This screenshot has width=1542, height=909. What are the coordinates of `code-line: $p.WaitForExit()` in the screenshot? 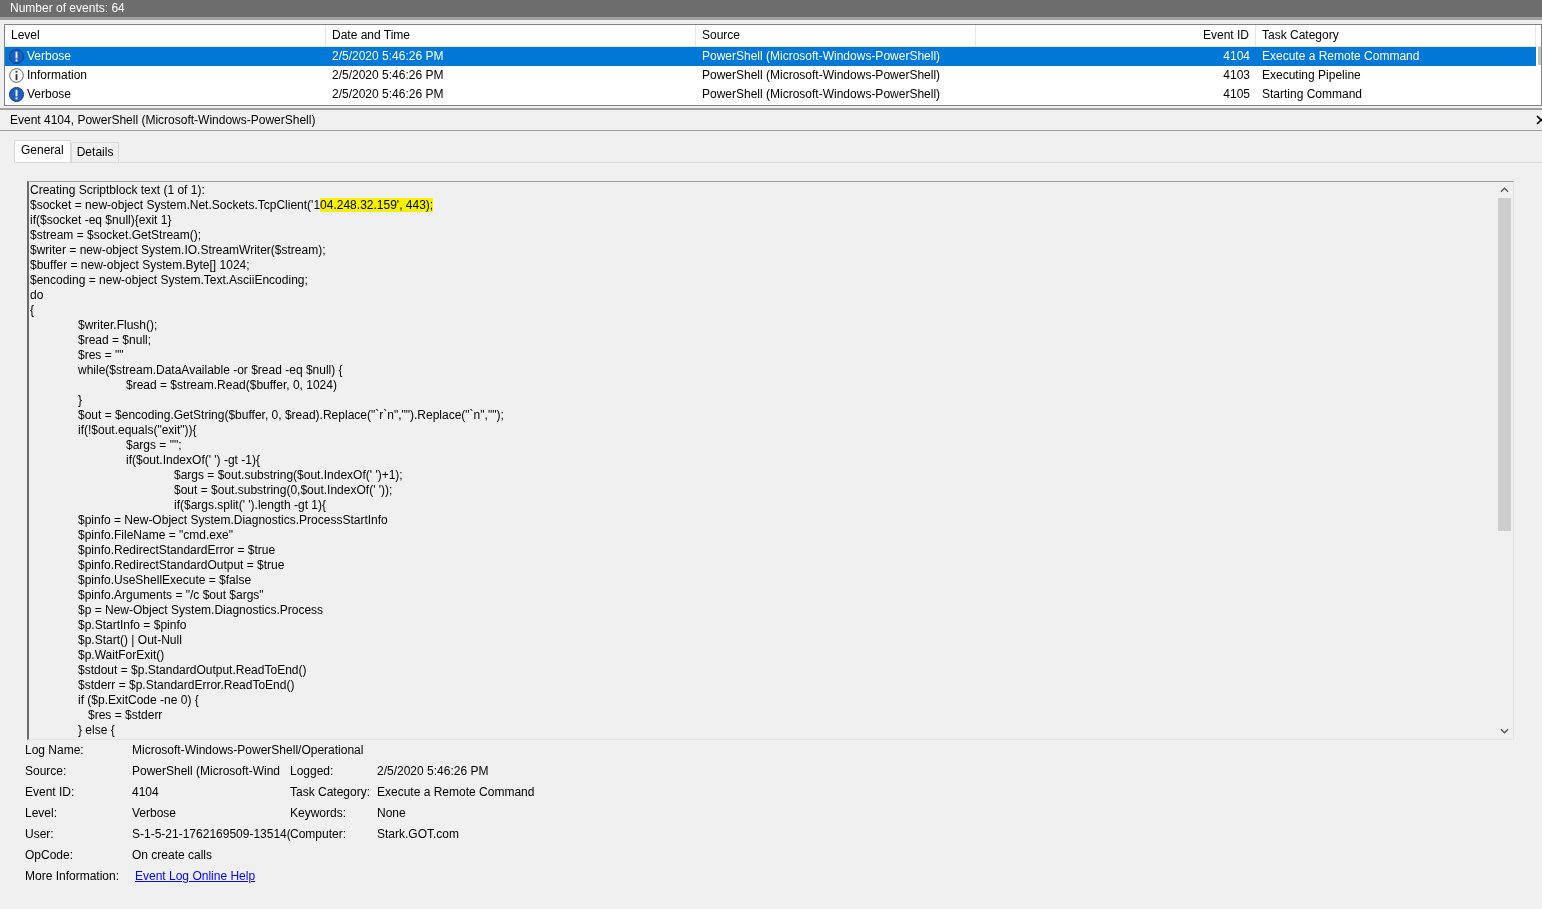 It's located at (121, 655).